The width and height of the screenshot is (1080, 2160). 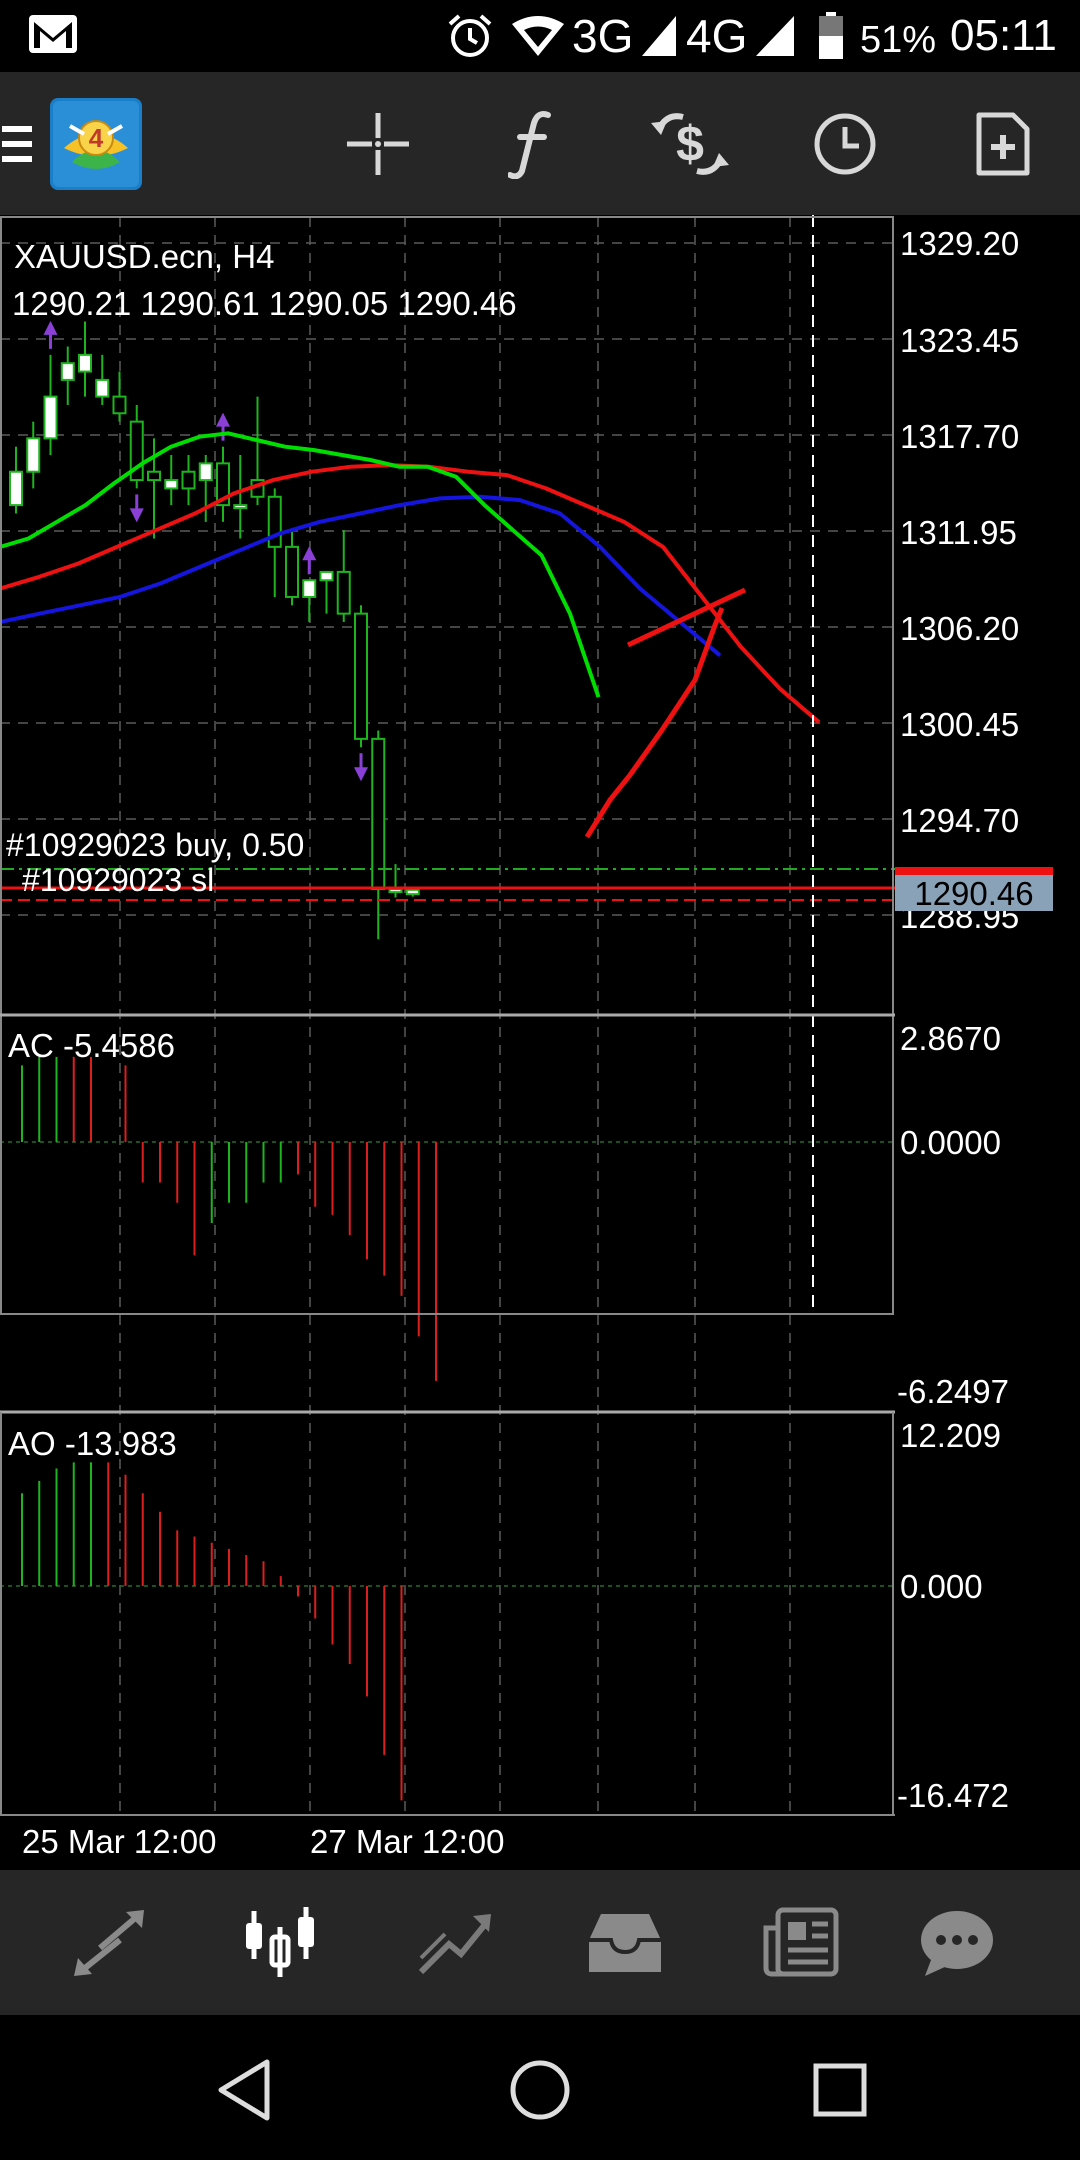 What do you see at coordinates (144, 256) in the screenshot?
I see `symbol-label: XAUUSD.ecn, H4` at bounding box center [144, 256].